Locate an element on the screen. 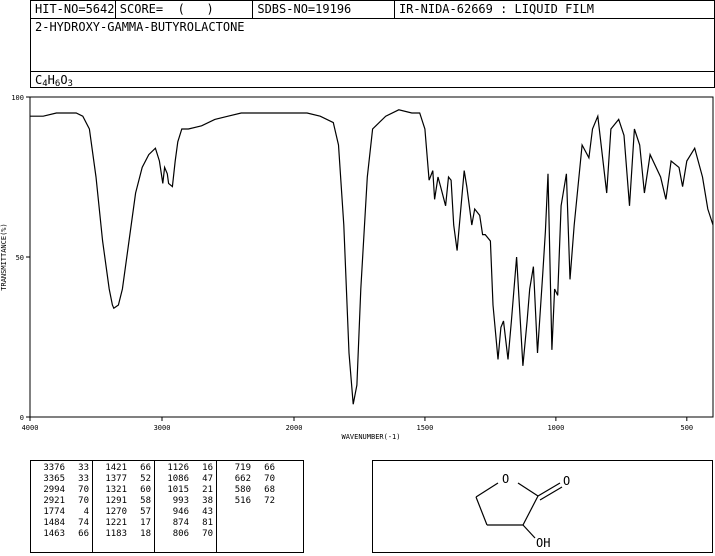 The height and width of the screenshot is (556, 715). peak-row: 1183 18 is located at coordinates (124, 534).